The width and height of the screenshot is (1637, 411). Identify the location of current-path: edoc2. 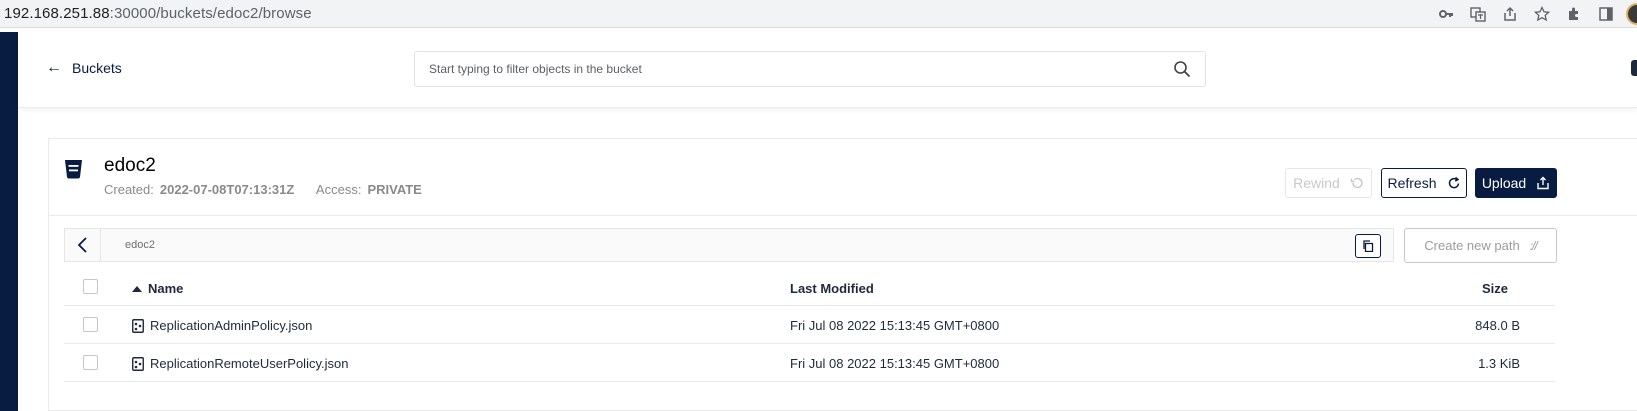
(140, 245).